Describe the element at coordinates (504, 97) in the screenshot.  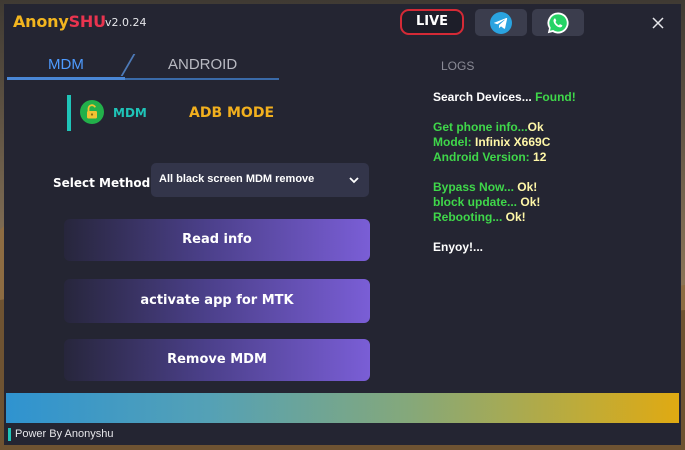
I see `log-line: Search Devices... Found!` at that location.